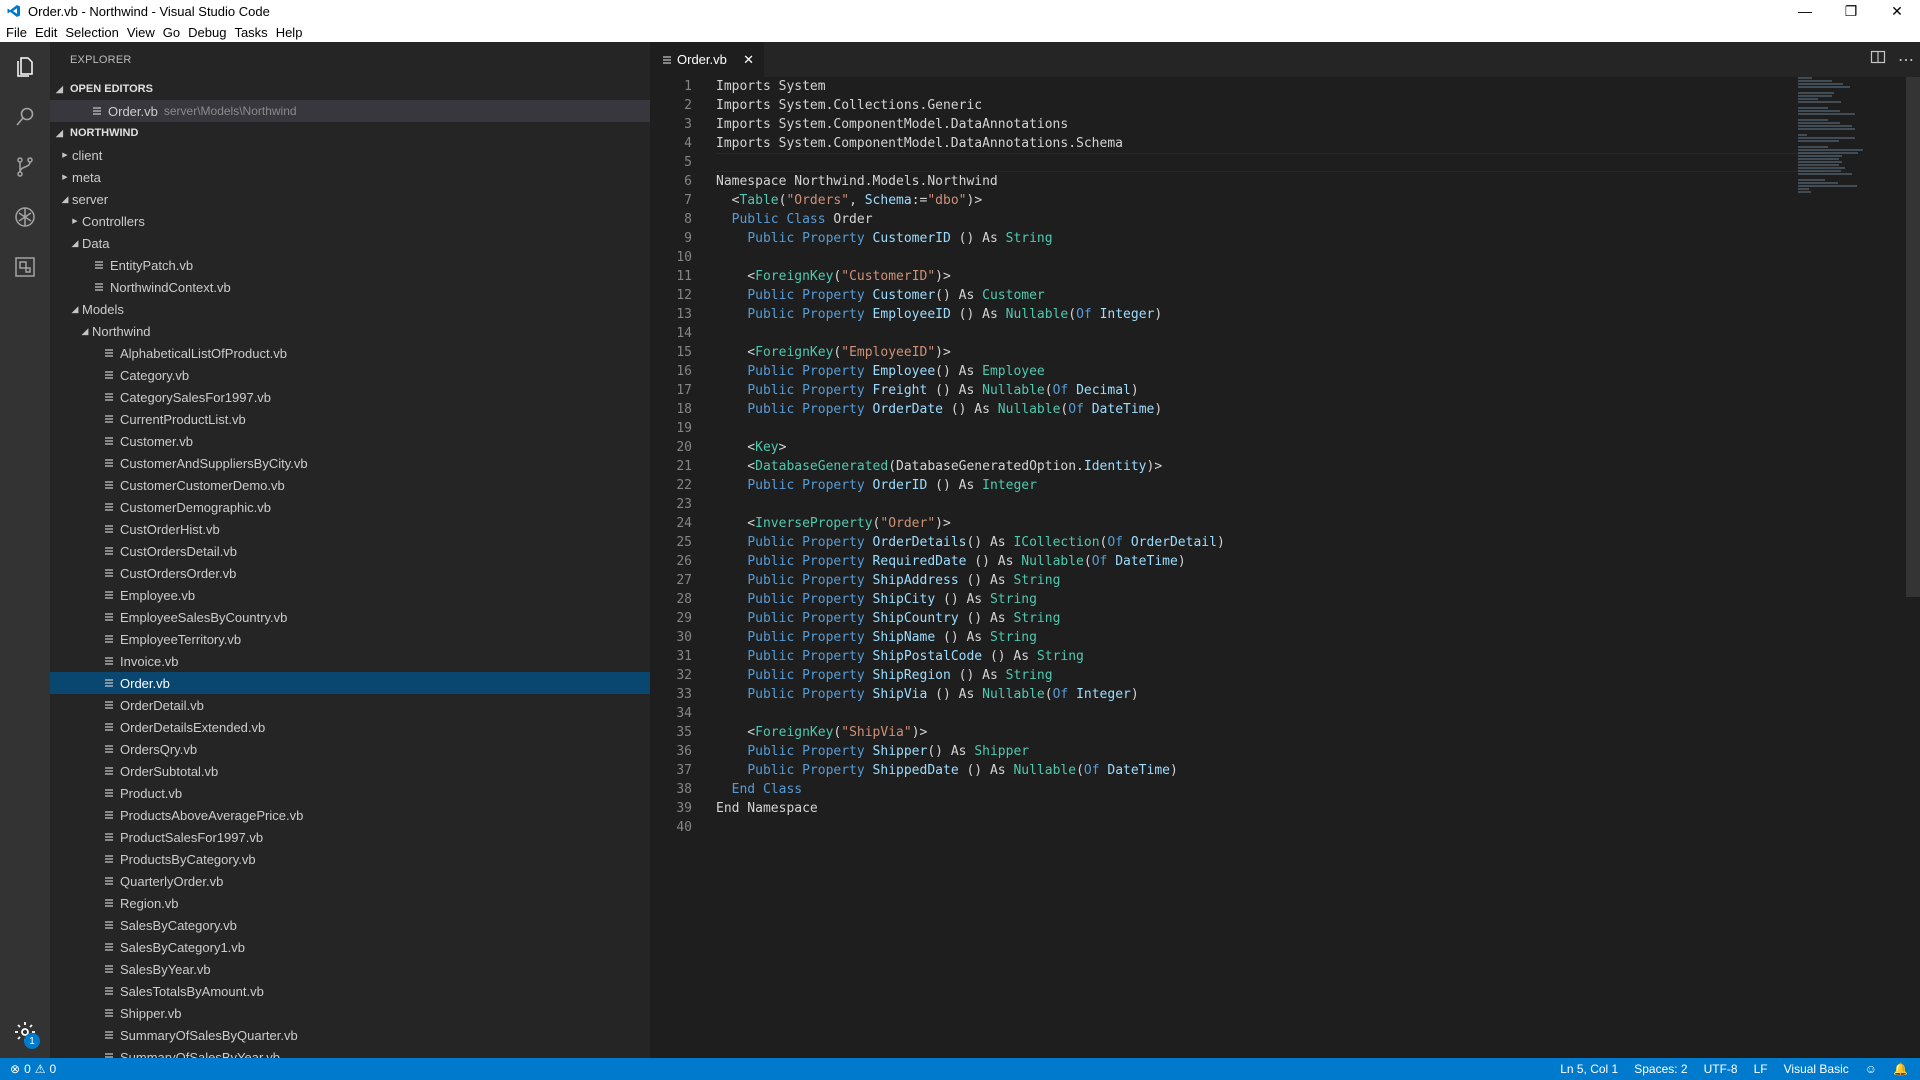  I want to click on tree-file: Employee.vb, so click(350, 595).